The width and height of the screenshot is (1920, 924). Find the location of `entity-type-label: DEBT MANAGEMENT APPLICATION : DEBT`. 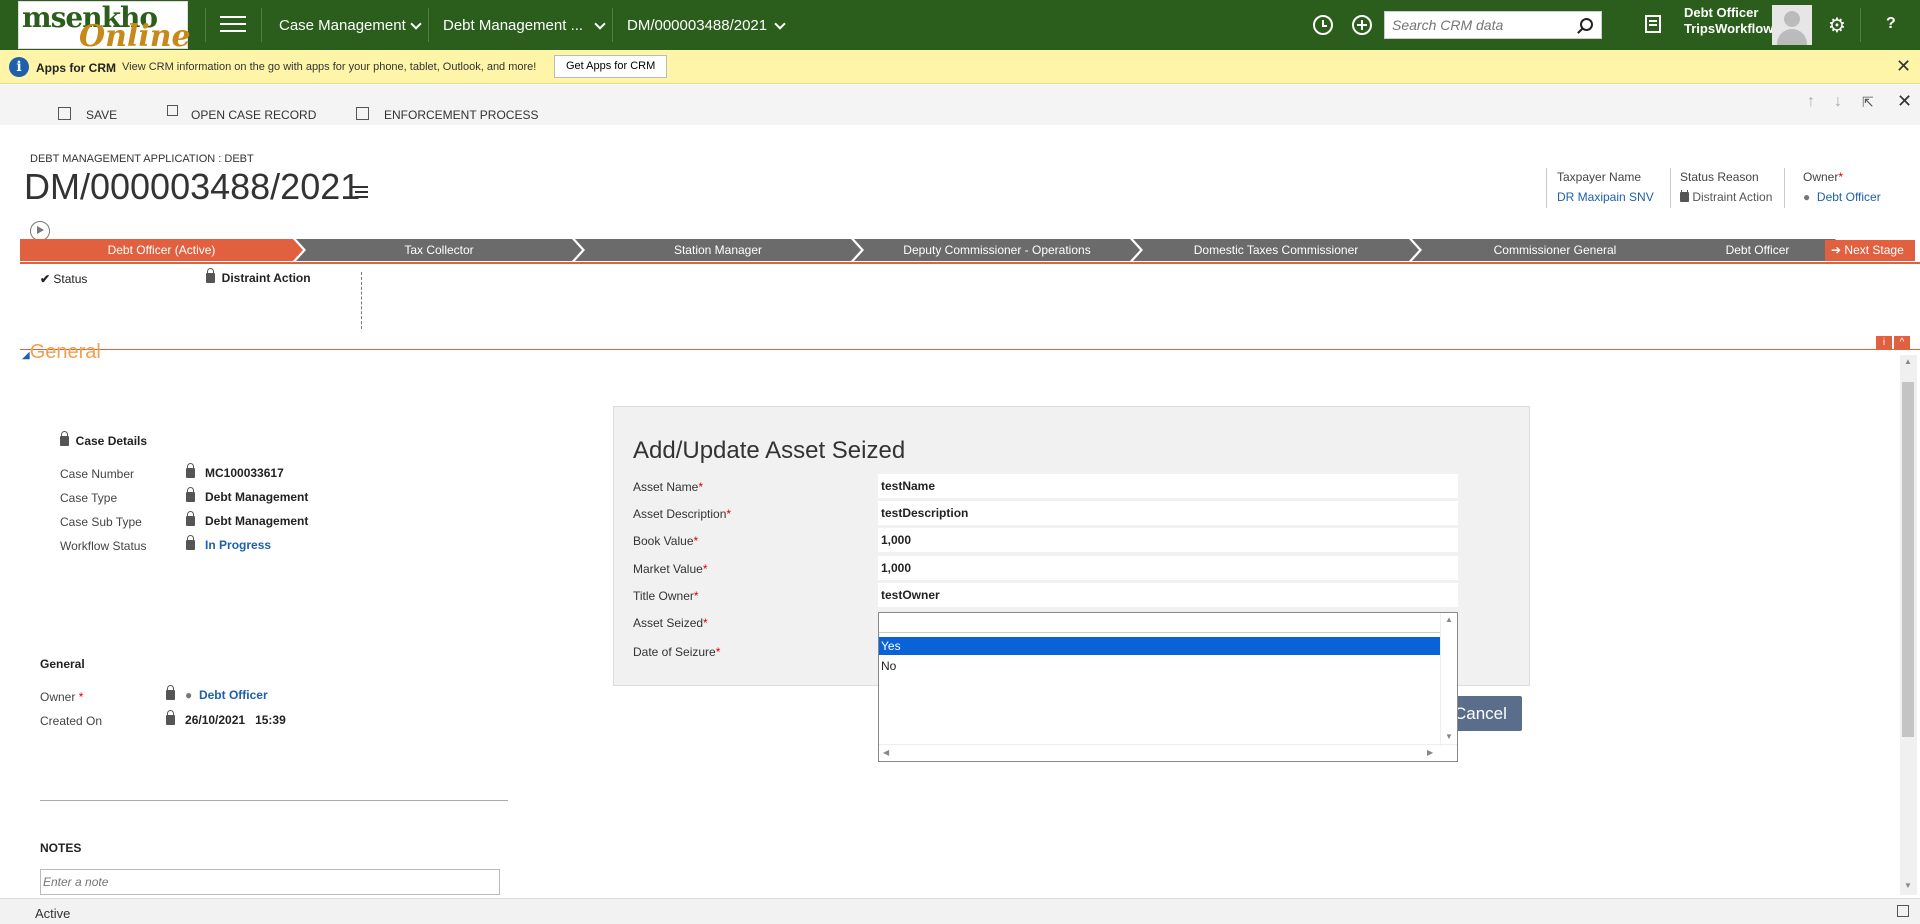

entity-type-label: DEBT MANAGEMENT APPLICATION : DEBT is located at coordinates (142, 159).